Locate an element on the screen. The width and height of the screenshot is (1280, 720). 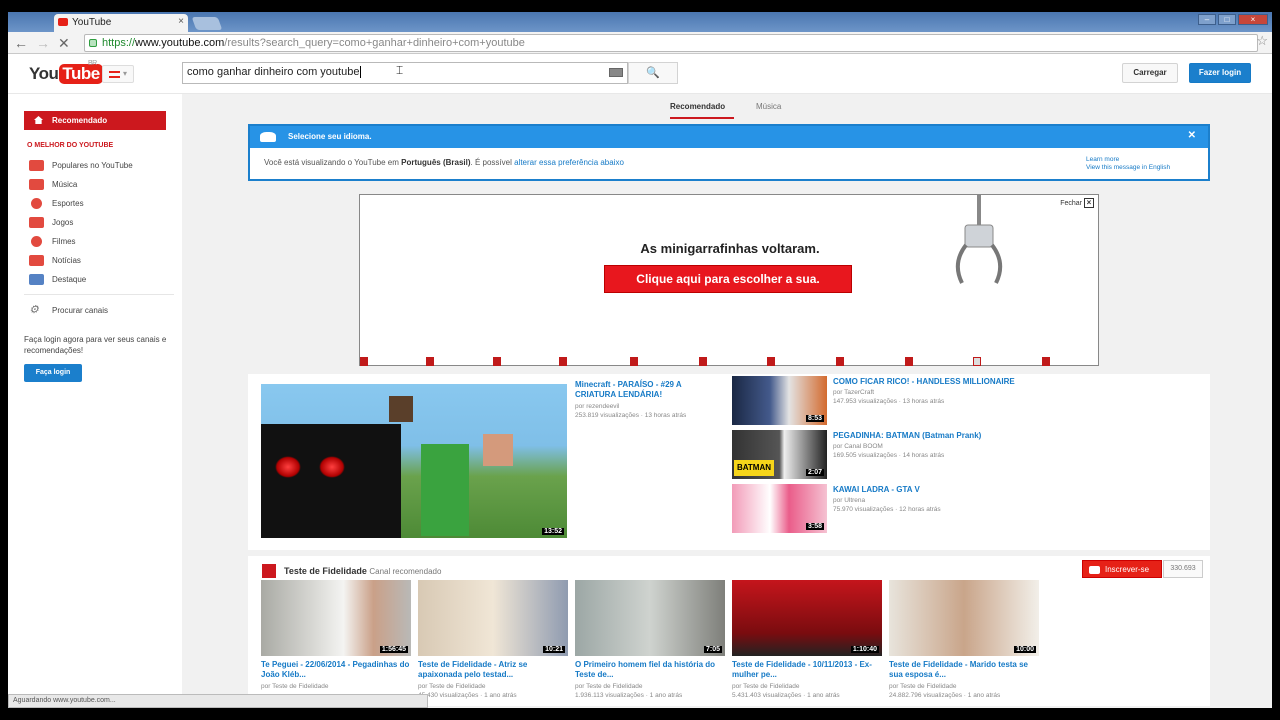
video-channel: por Ultrena is located at coordinates (849, 500).